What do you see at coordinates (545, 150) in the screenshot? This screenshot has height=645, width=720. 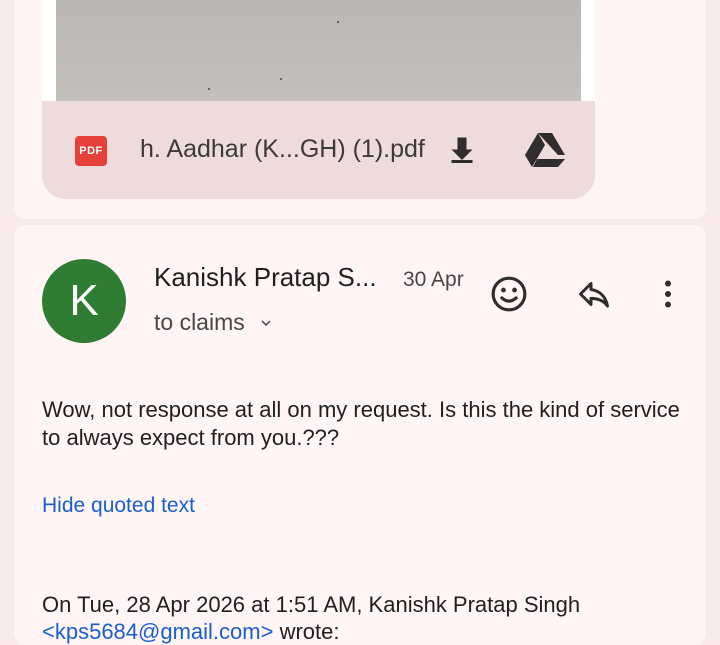 I see `google-drive-icon` at bounding box center [545, 150].